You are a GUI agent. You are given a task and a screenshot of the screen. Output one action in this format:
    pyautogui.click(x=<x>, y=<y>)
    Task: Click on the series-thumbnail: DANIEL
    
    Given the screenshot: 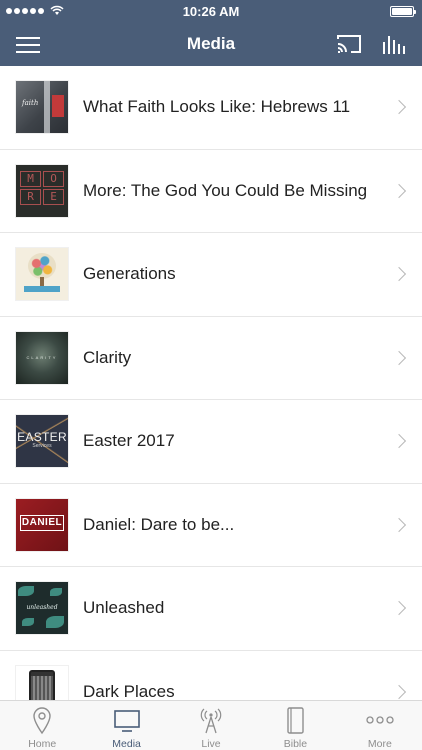 What is the action you would take?
    pyautogui.click(x=42, y=524)
    